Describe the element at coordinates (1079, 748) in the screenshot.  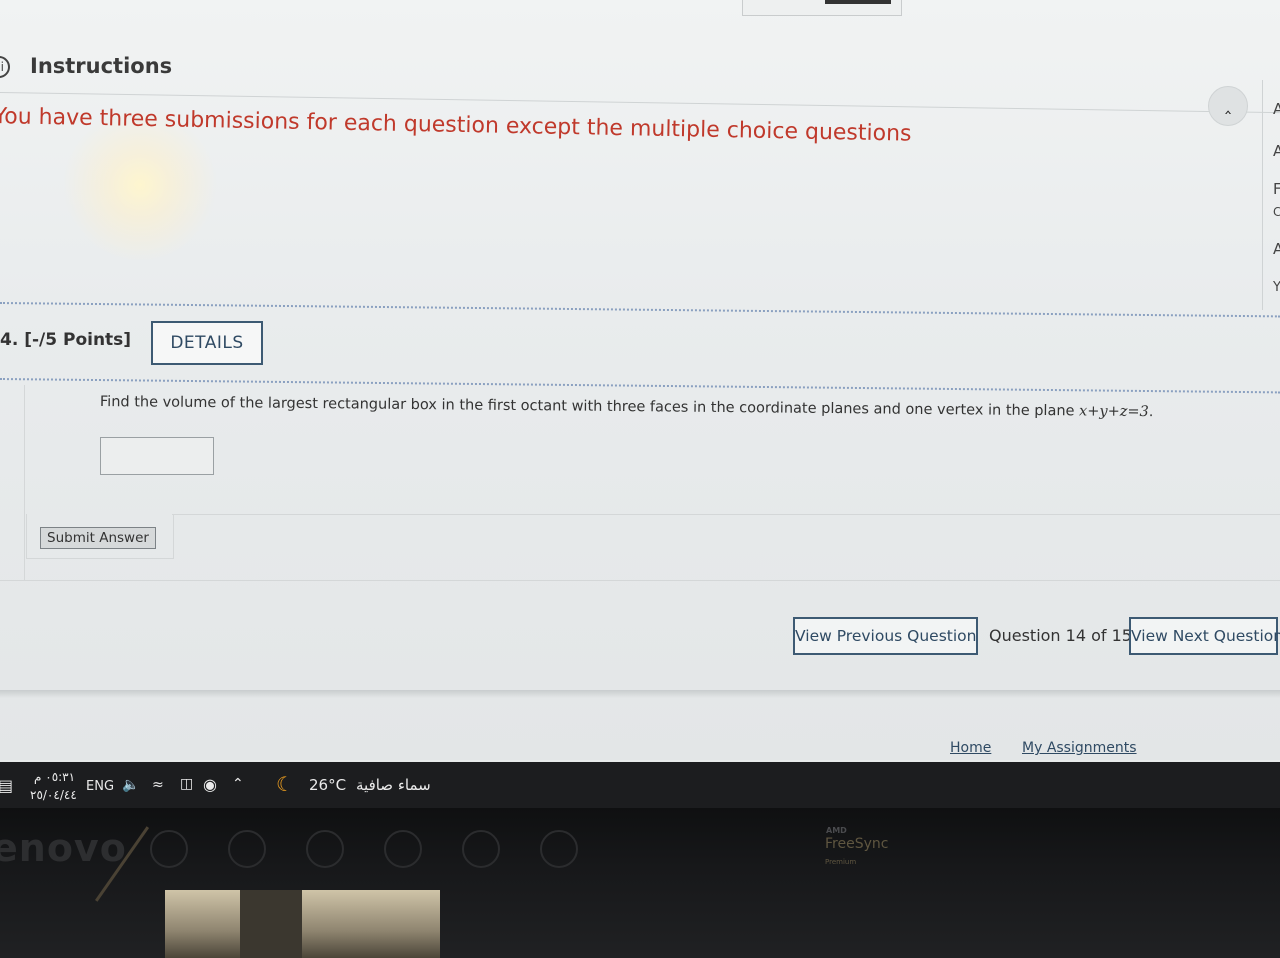
I see `footer-assignments-link: My Assignments` at that location.